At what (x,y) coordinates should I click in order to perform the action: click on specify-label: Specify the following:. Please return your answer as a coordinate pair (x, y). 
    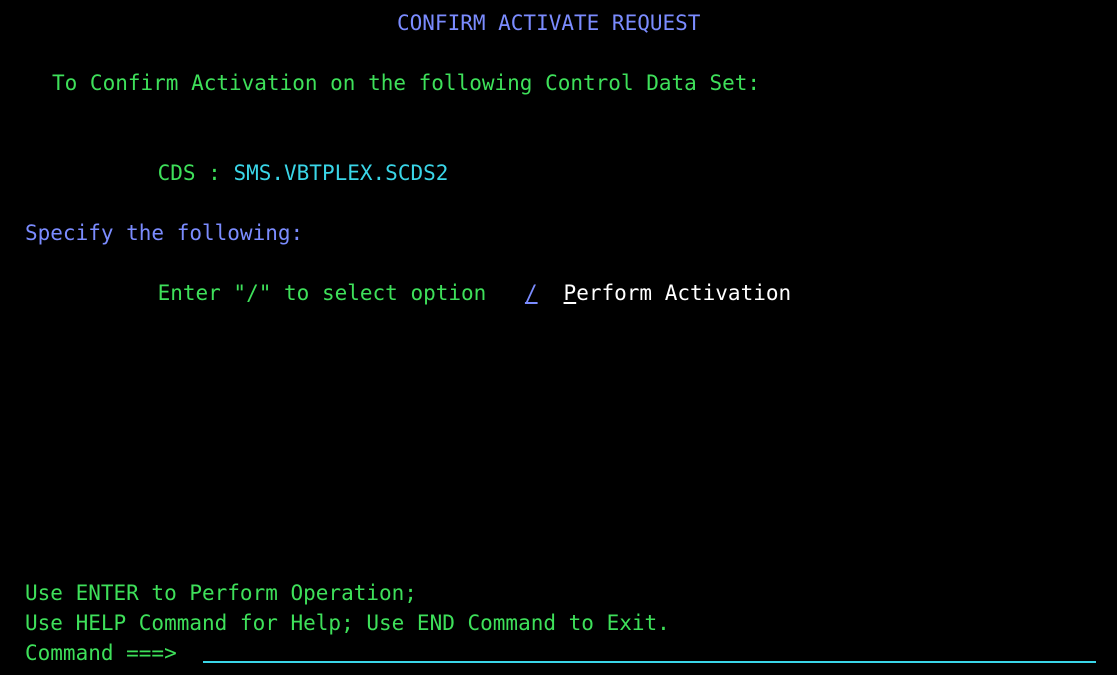
    Looking at the image, I should click on (164, 233).